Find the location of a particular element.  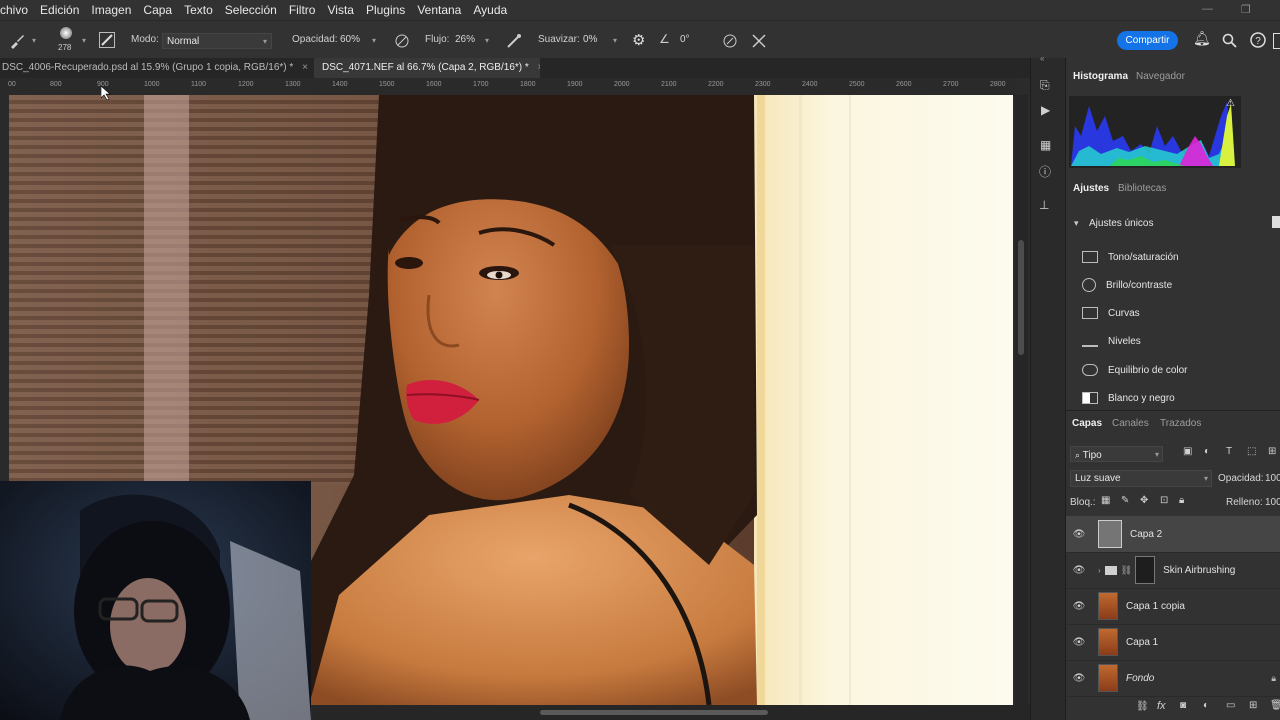

flow-input: 26% is located at coordinates (465, 39).